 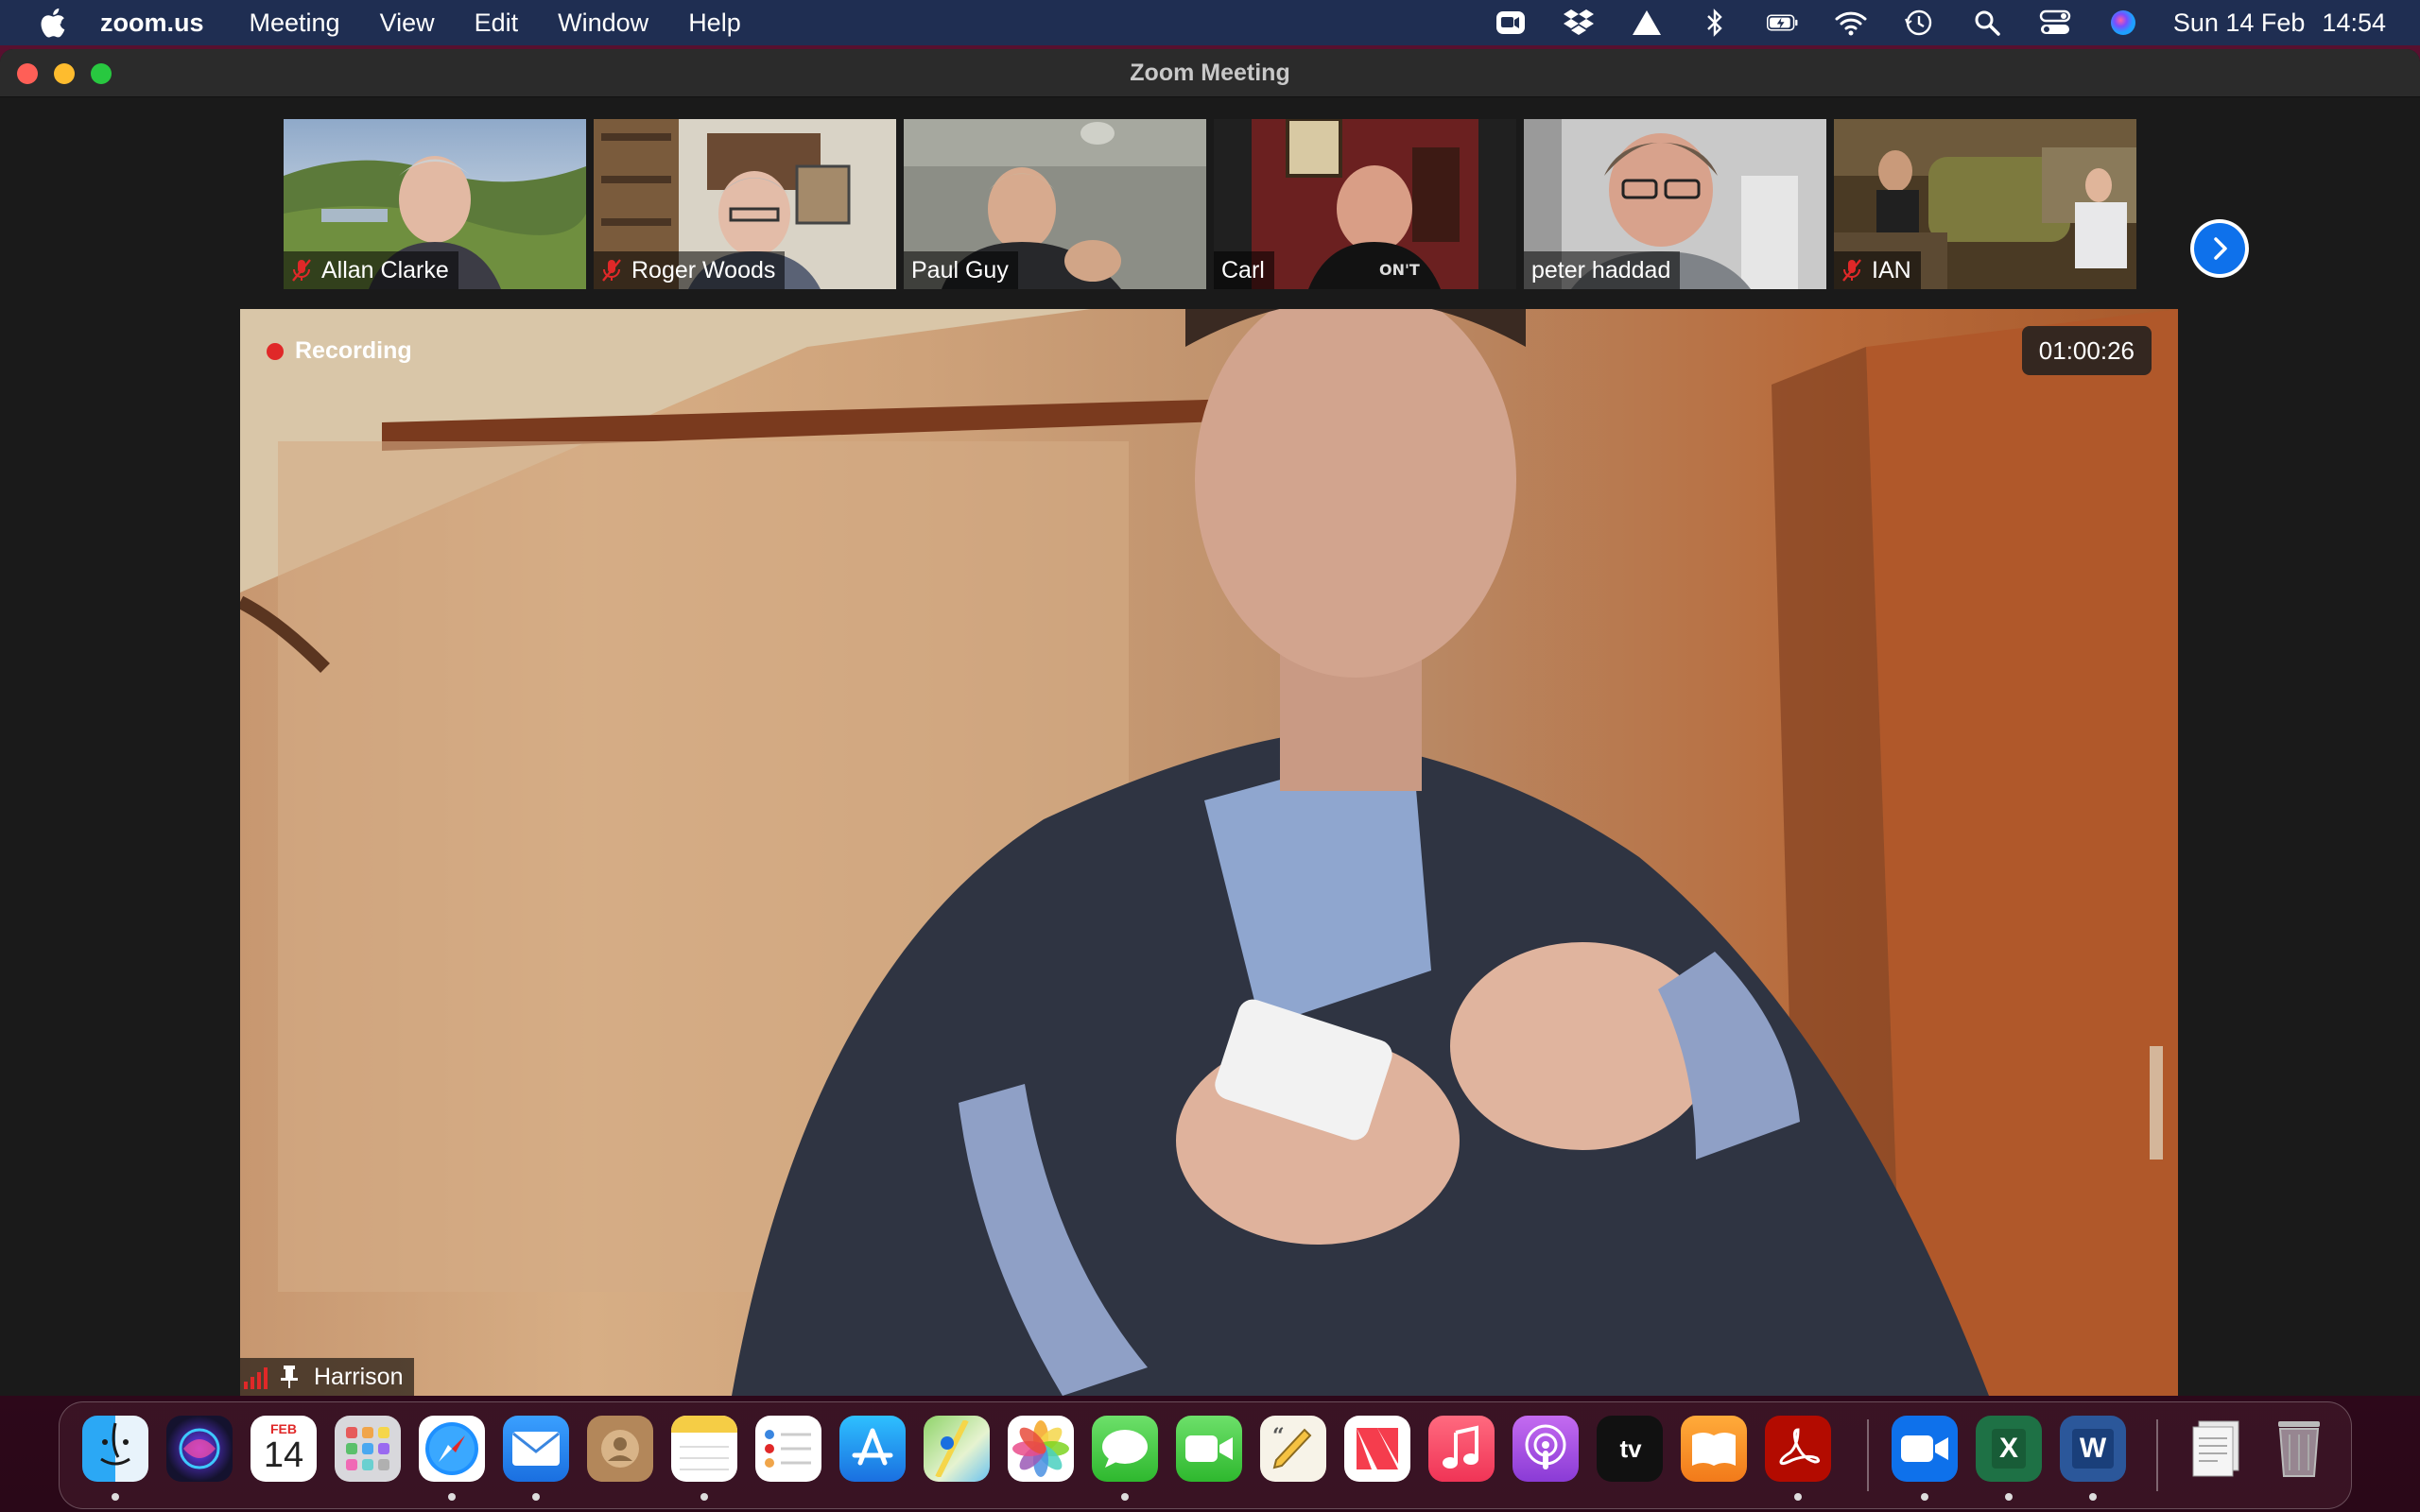 I want to click on excel-icon: X, so click(x=2009, y=1449).